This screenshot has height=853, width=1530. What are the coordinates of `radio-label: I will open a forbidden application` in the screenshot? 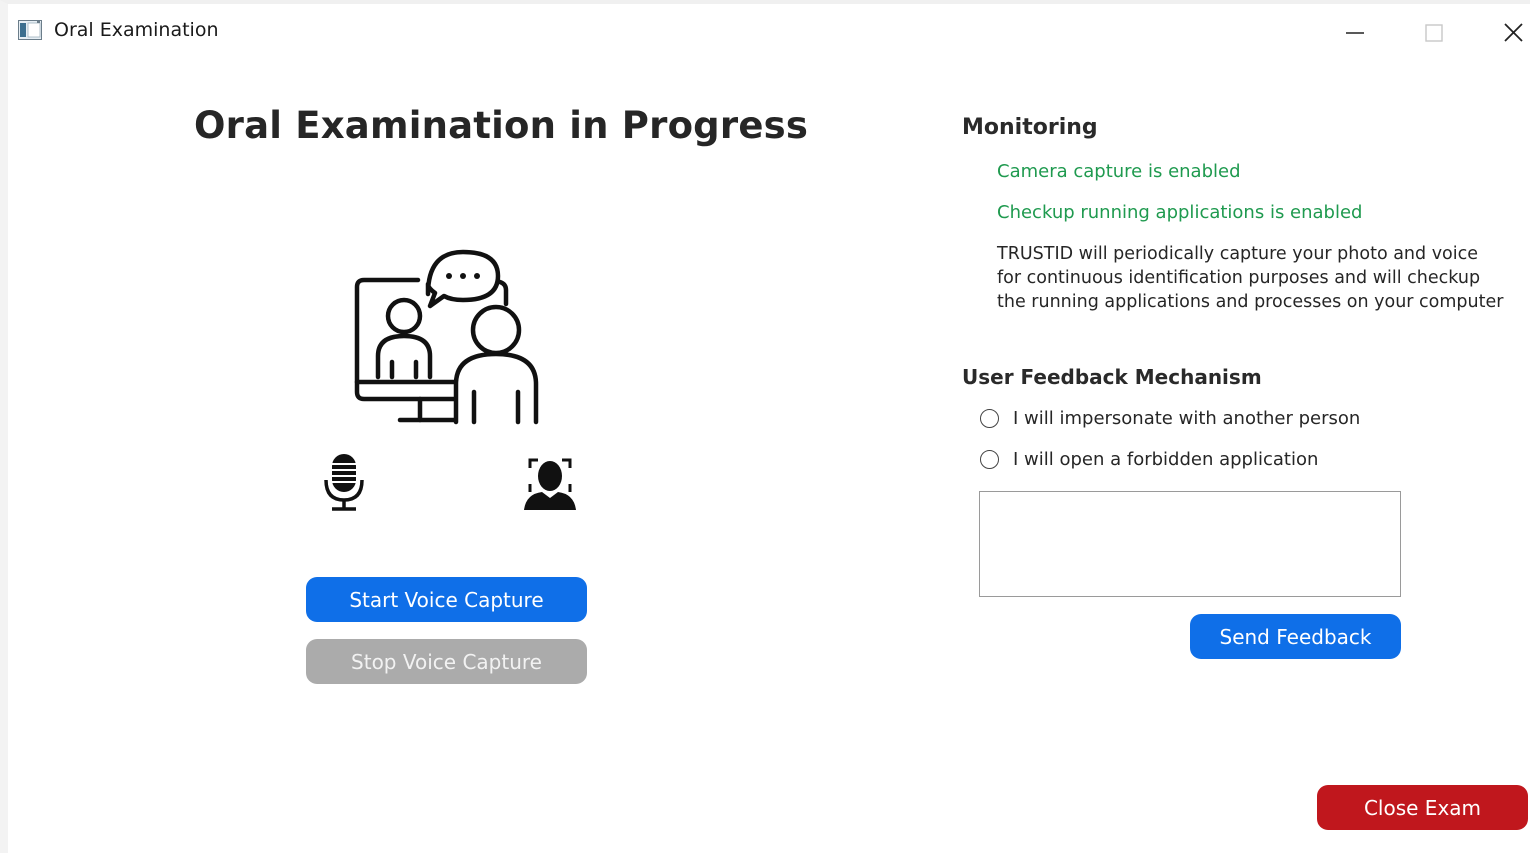 It's located at (1166, 459).